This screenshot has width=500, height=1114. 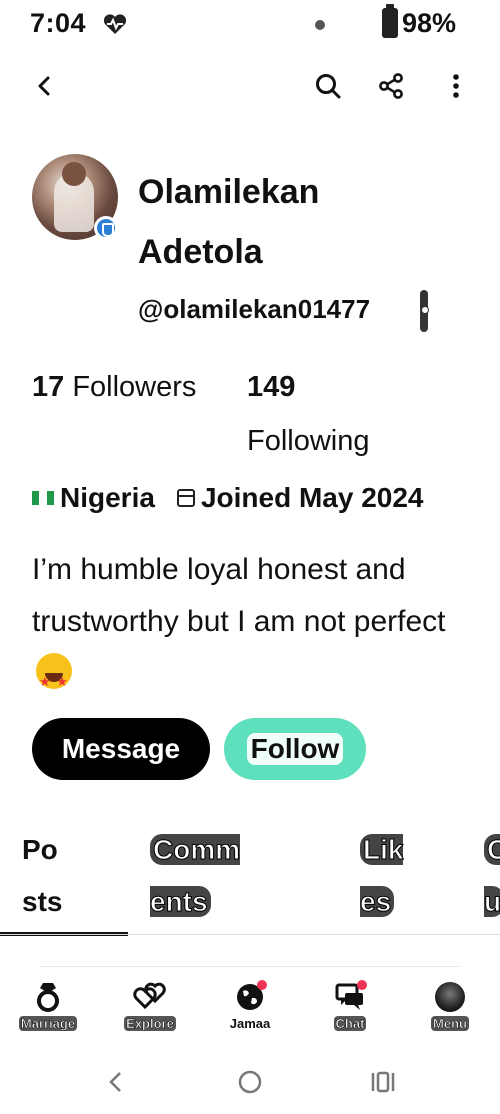 I want to click on search-icon, so click(x=328, y=86).